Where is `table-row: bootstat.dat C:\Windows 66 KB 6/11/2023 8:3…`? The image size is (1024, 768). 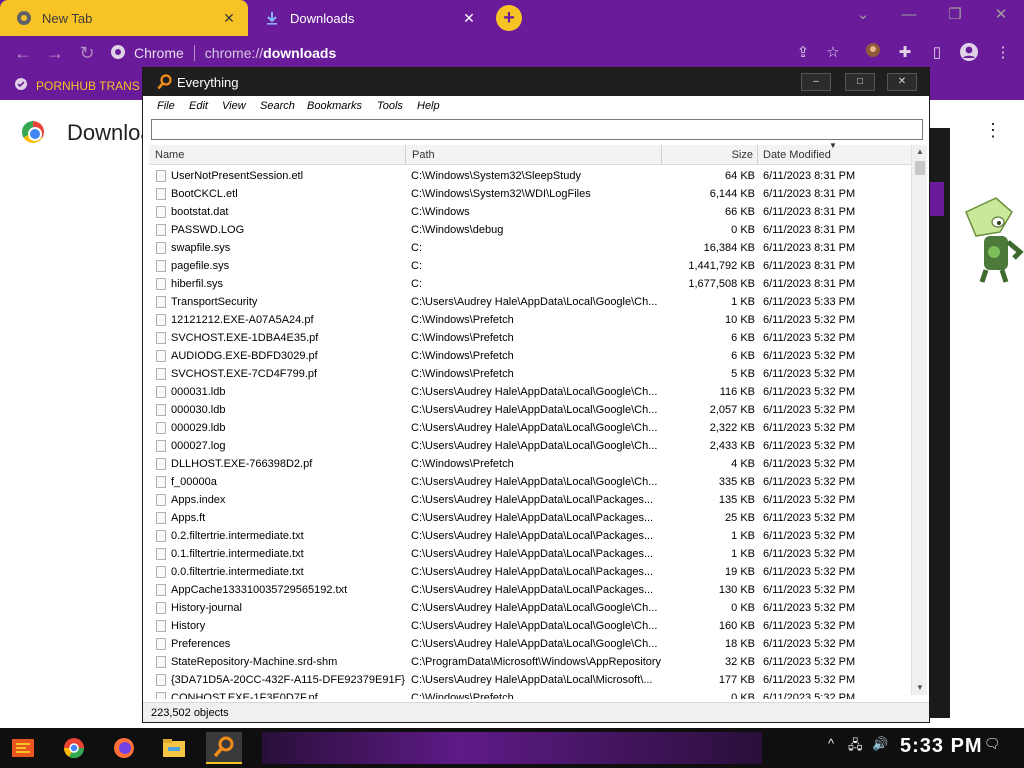
table-row: bootstat.dat C:\Windows 66 KB 6/11/2023 8:3… is located at coordinates (530, 212).